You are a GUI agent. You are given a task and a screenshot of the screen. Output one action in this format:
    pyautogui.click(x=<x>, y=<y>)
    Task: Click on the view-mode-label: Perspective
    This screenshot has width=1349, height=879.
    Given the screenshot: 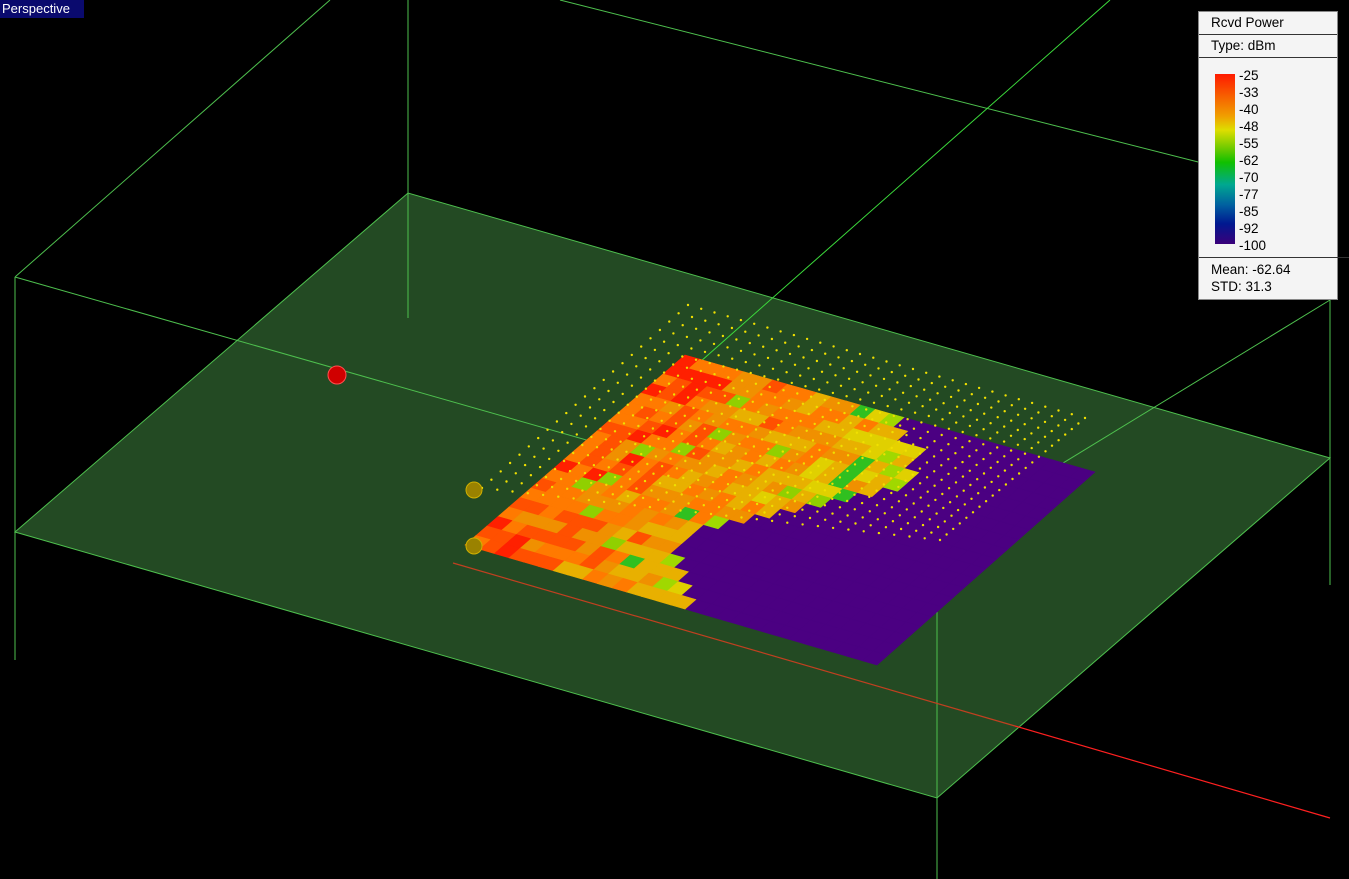 What is the action you would take?
    pyautogui.click(x=42, y=9)
    